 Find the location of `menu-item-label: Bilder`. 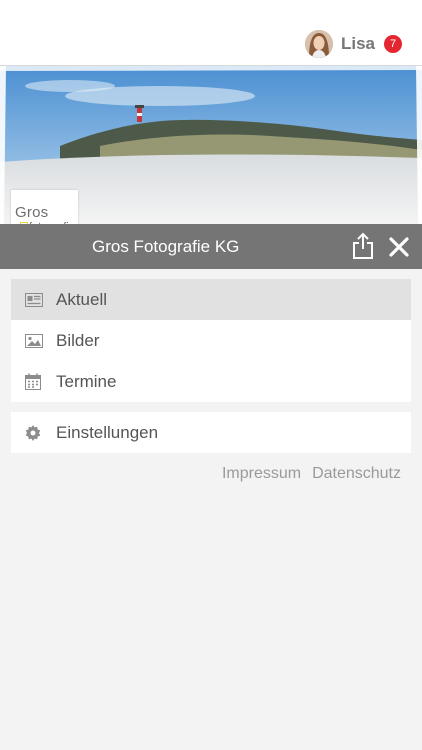

menu-item-label: Bilder is located at coordinates (78, 340).